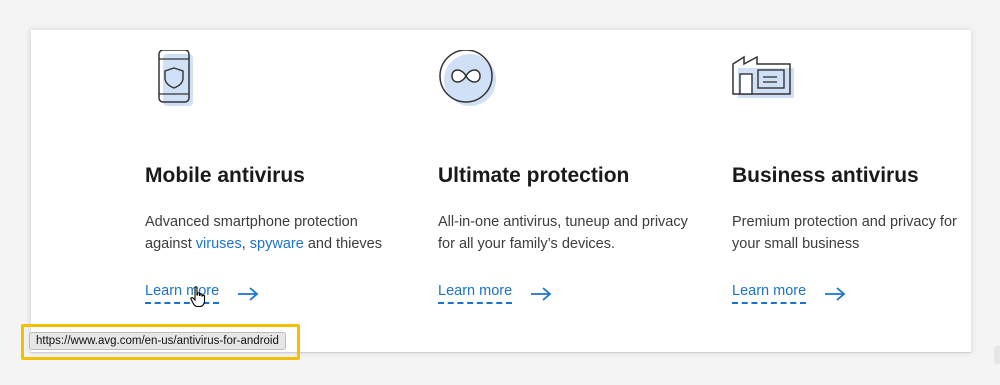  I want to click on card-title: Ultimate protection, so click(534, 175).